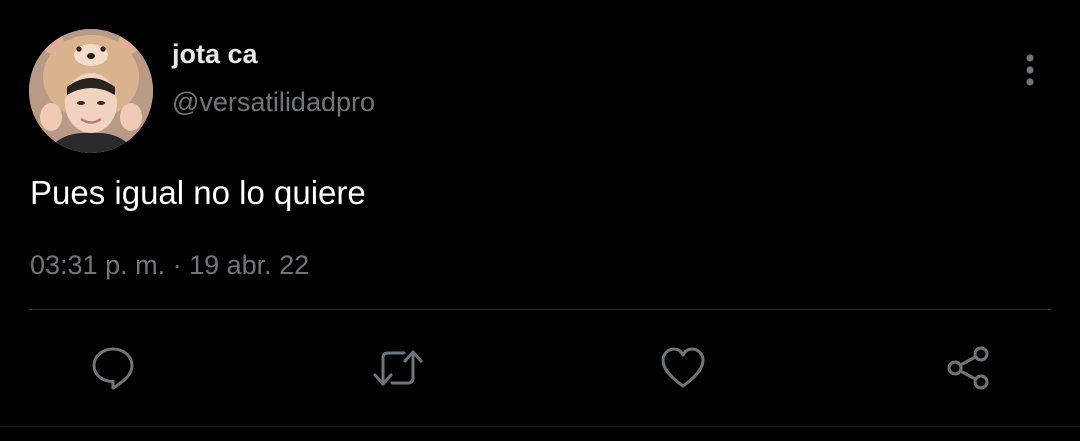 The height and width of the screenshot is (441, 1080). I want to click on reply-icon, so click(113, 368).